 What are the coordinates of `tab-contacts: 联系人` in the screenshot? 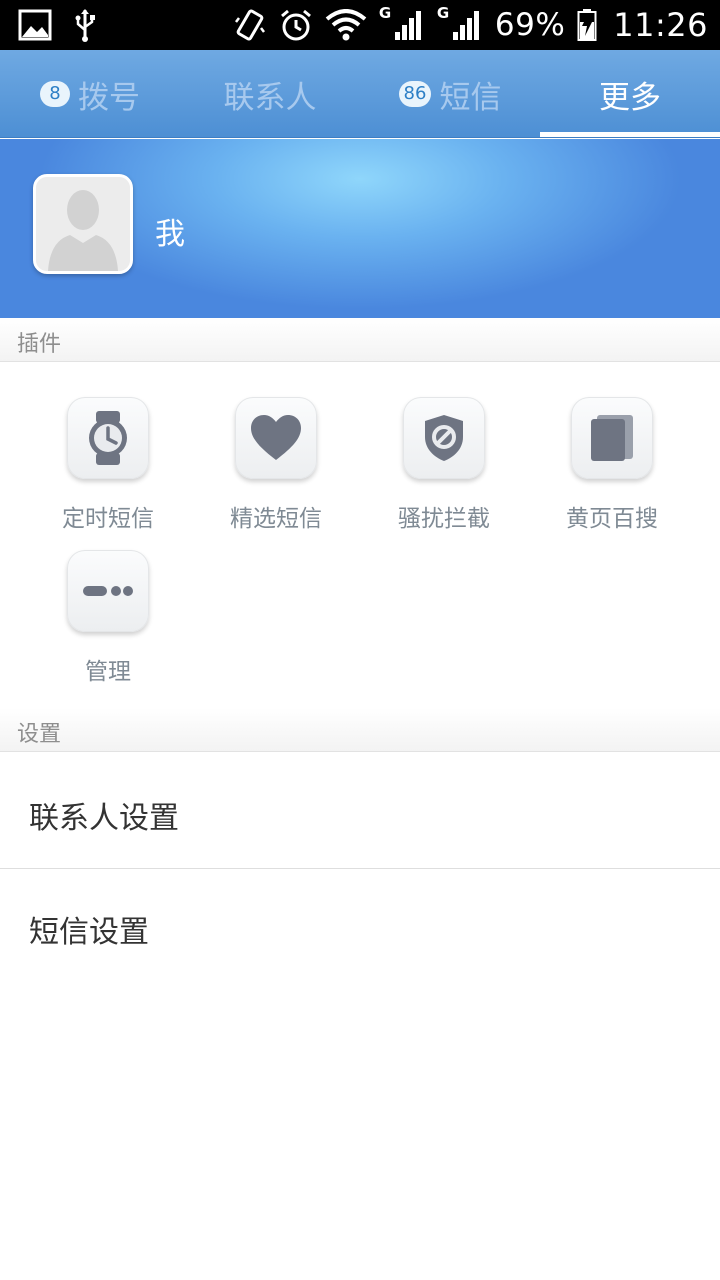 It's located at (270, 94).